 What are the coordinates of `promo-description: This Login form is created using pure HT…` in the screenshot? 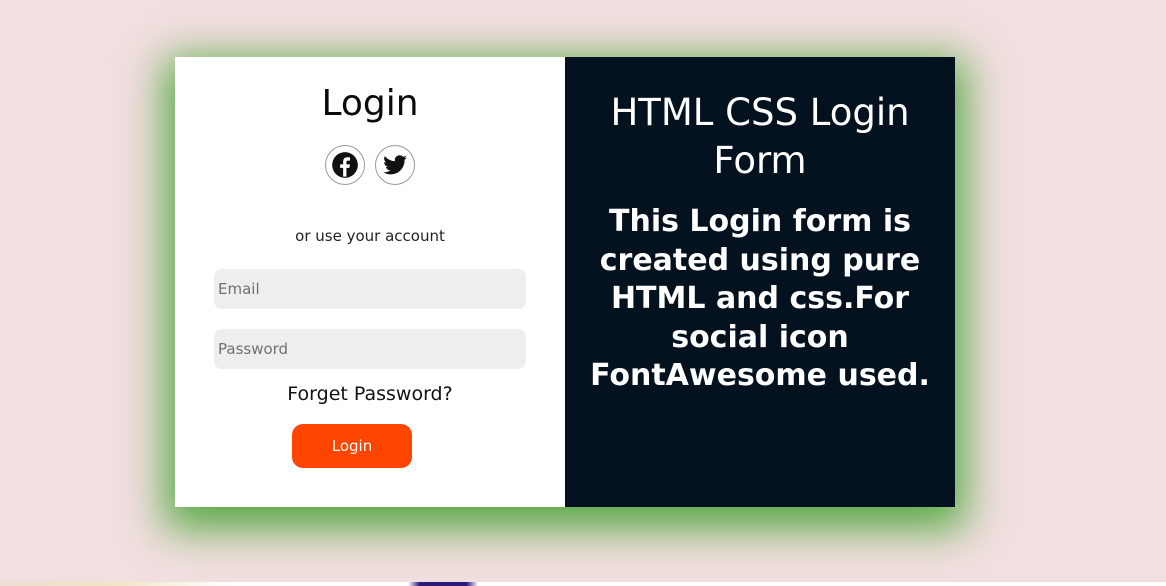 It's located at (760, 298).